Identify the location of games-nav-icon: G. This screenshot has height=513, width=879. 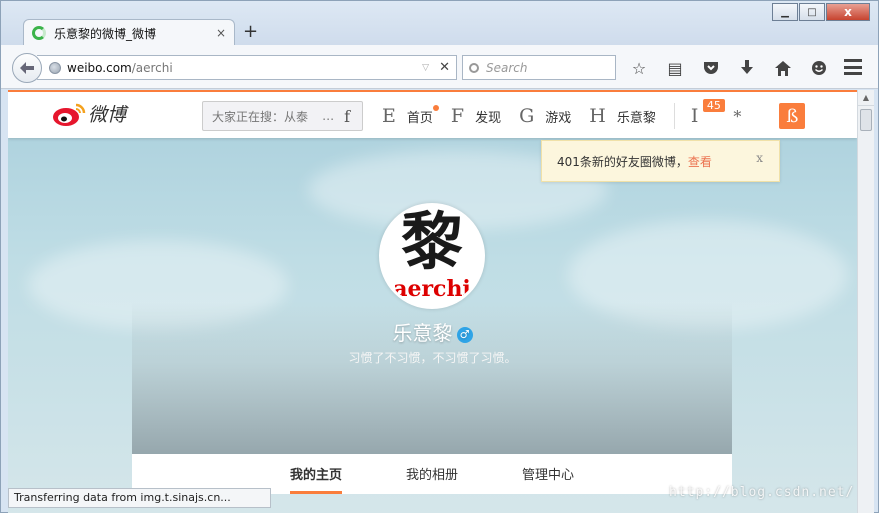
(527, 116).